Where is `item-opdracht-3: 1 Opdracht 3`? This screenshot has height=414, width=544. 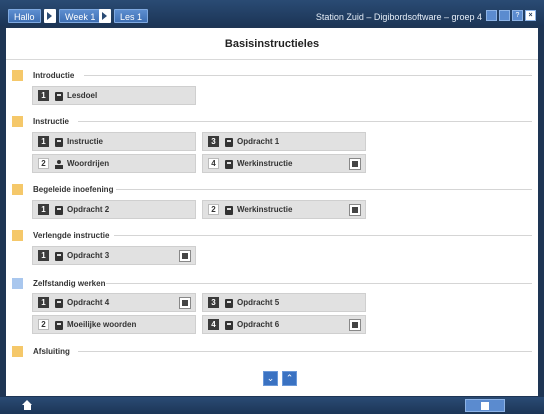
item-opdracht-3: 1 Opdracht 3 is located at coordinates (114, 255).